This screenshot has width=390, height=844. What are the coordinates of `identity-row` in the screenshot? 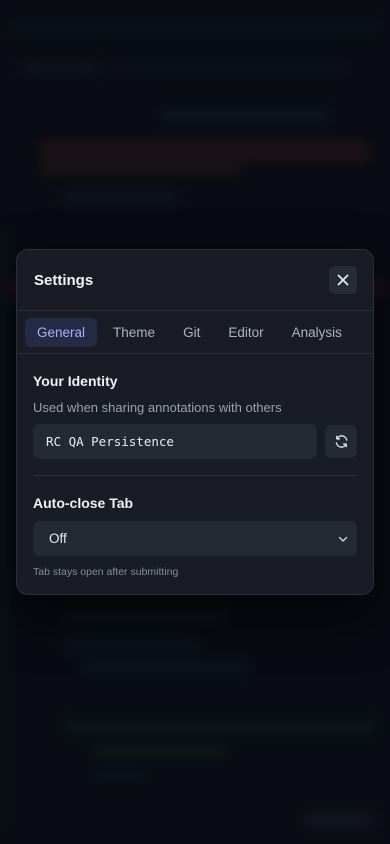 It's located at (195, 441).